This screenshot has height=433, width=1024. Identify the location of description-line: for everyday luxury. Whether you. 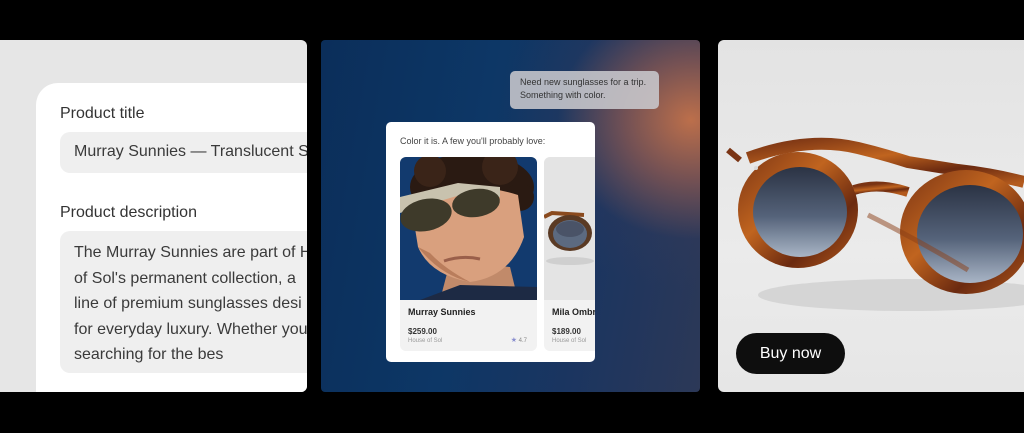
(190, 329).